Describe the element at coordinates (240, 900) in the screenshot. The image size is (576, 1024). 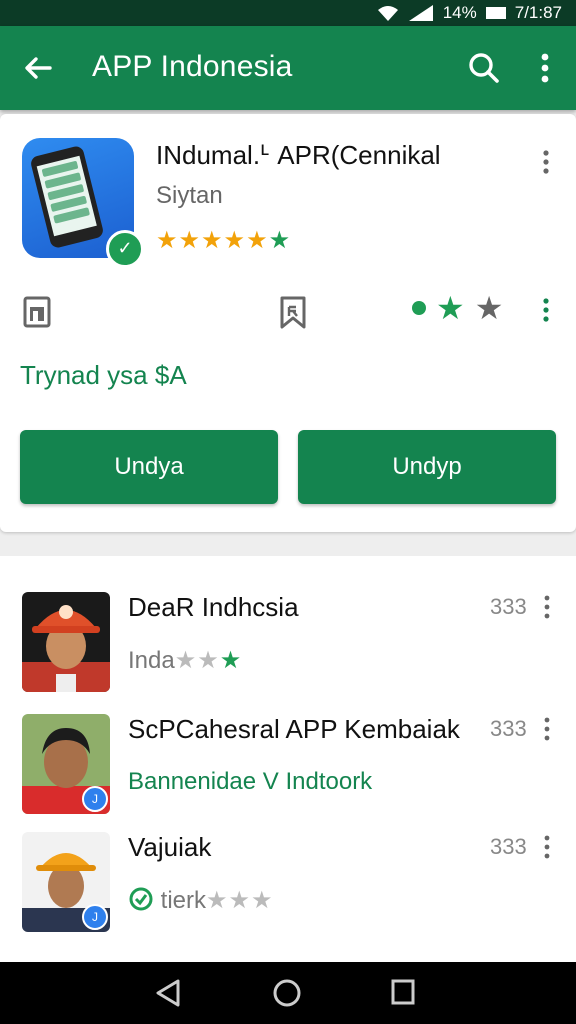
I see `stars-grey: ★★★` at that location.